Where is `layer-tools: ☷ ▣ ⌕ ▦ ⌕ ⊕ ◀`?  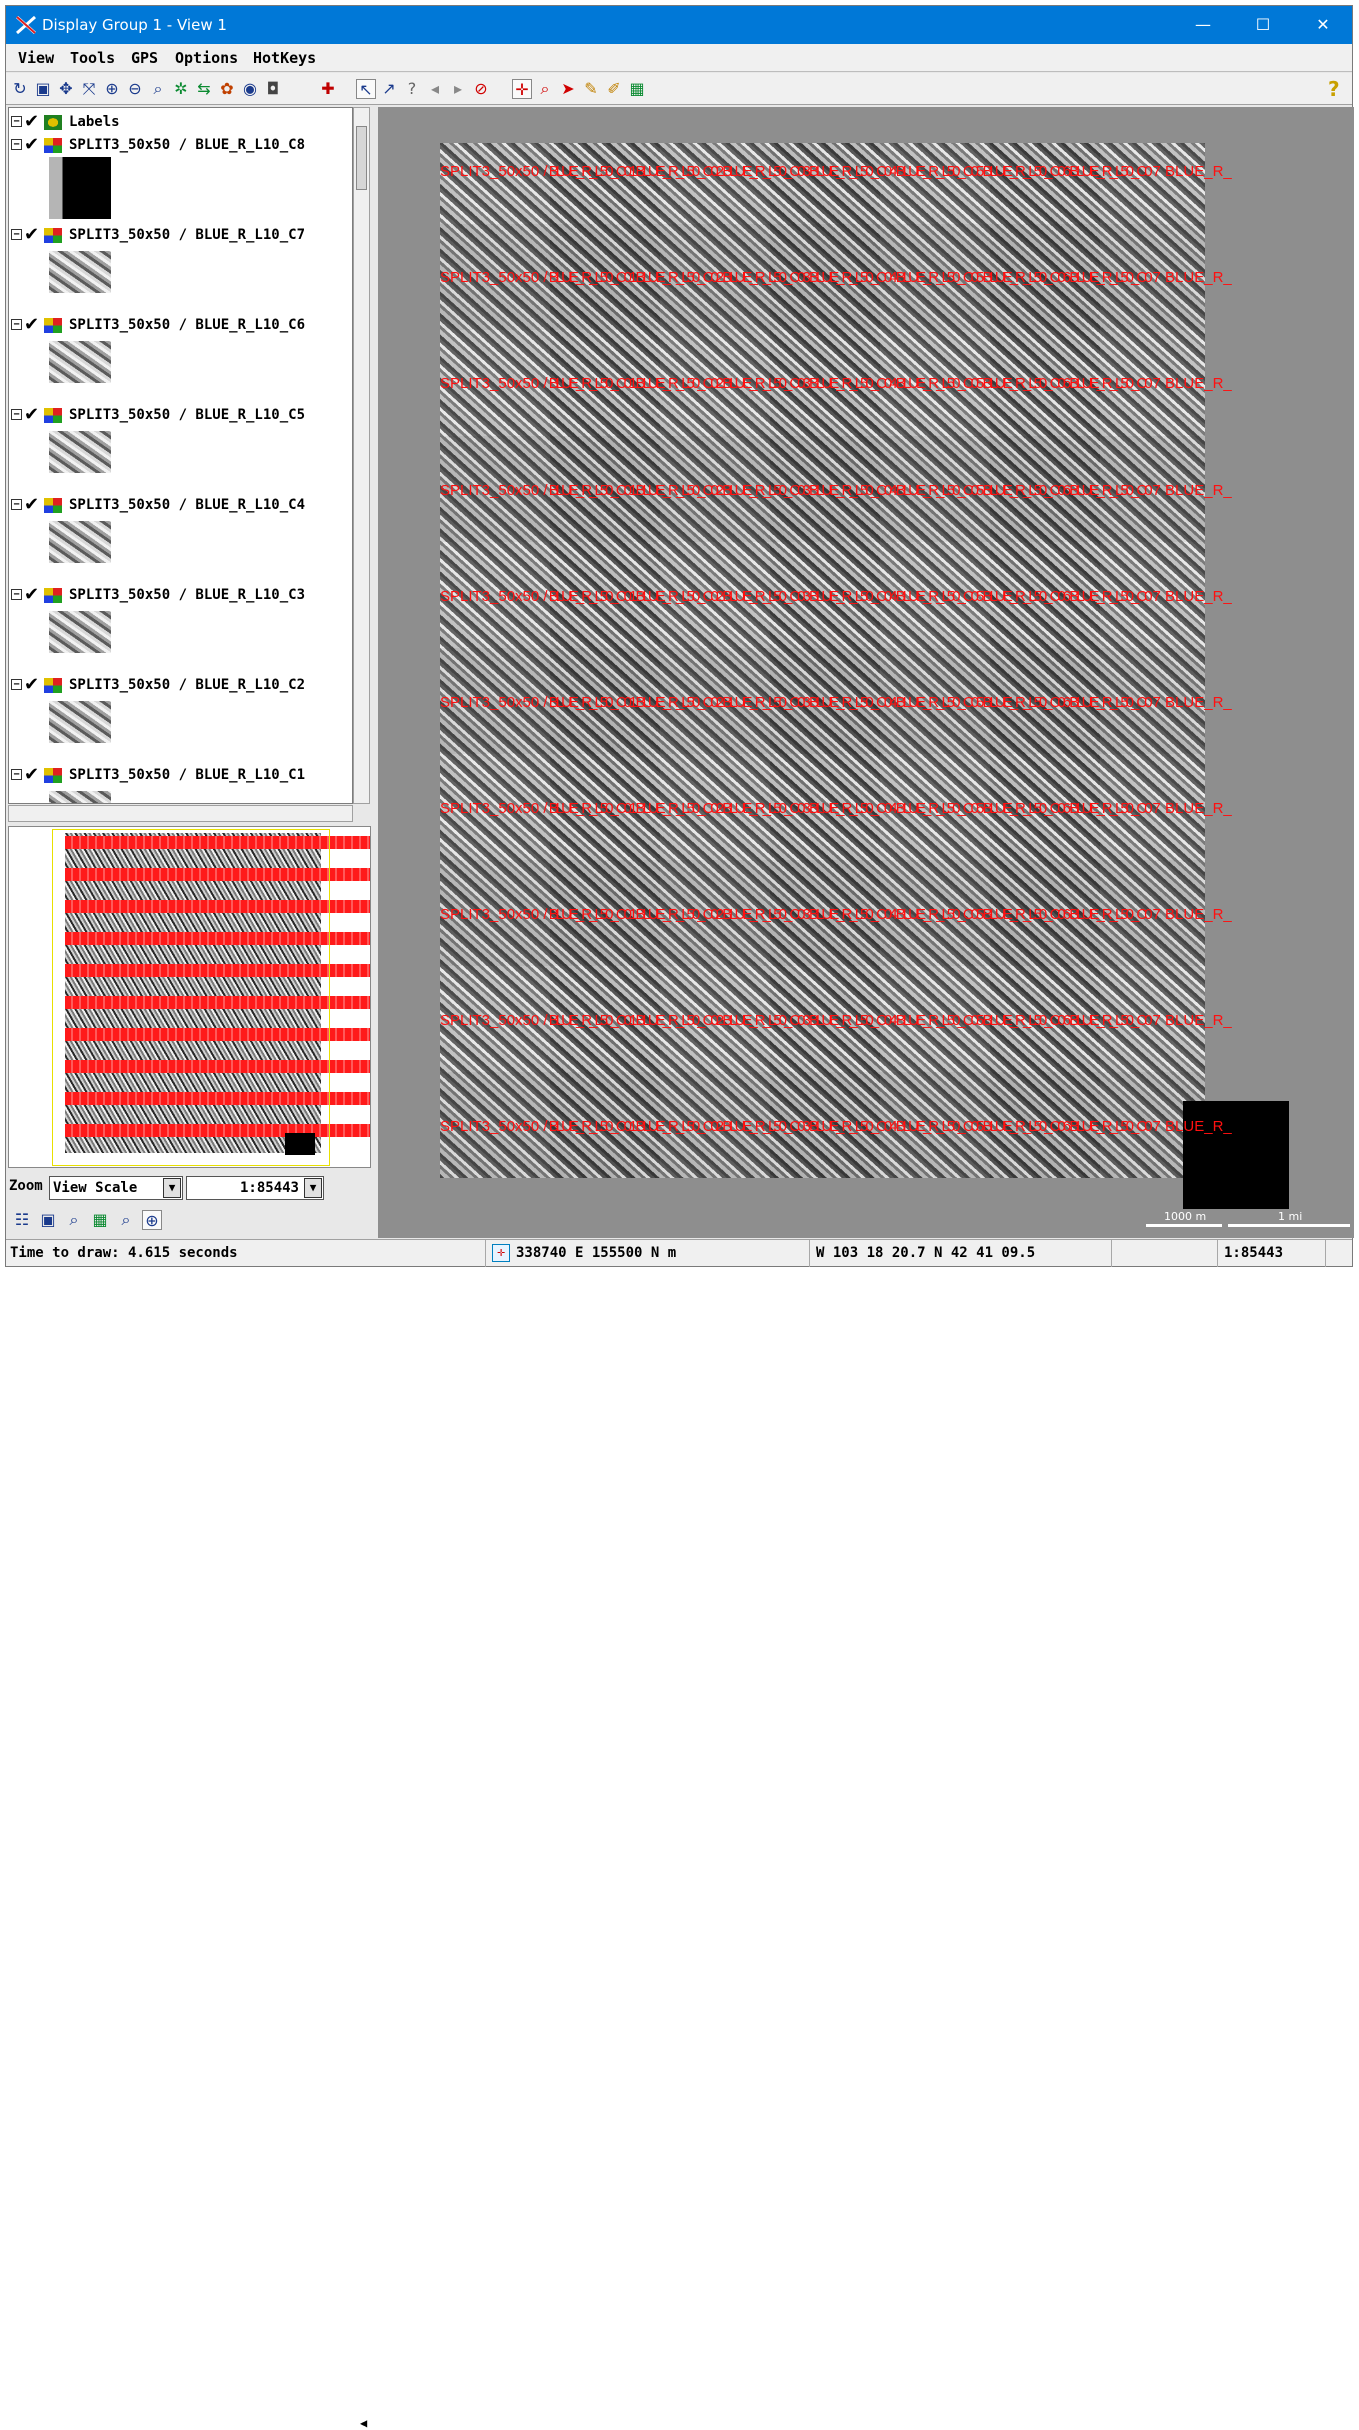 layer-tools: ☷ ▣ ⌕ ▦ ⌕ ⊕ ◀ is located at coordinates (191, 1818).